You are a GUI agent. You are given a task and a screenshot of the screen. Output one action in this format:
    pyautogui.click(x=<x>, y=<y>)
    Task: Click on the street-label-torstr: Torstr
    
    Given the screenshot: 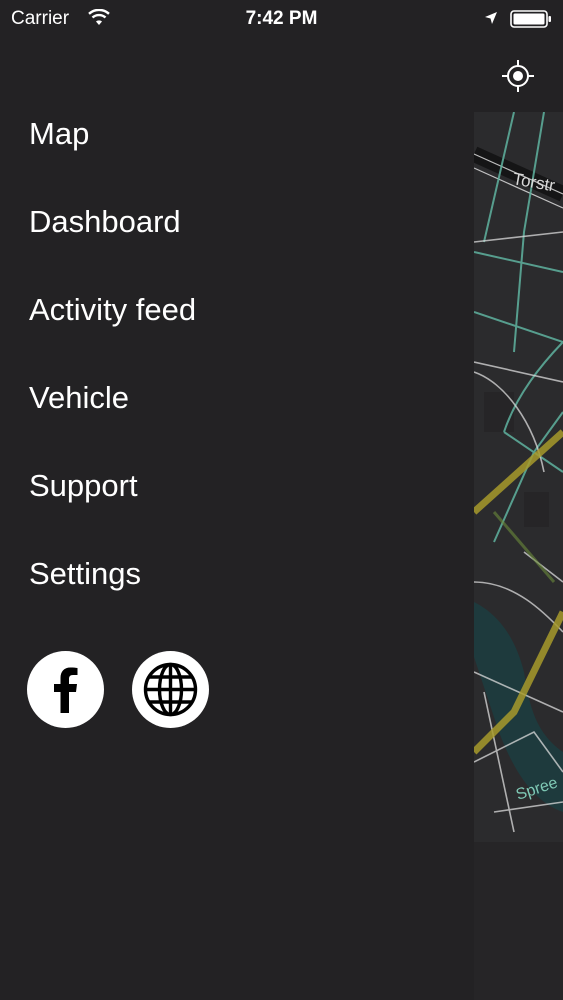 What is the action you would take?
    pyautogui.click(x=533, y=182)
    